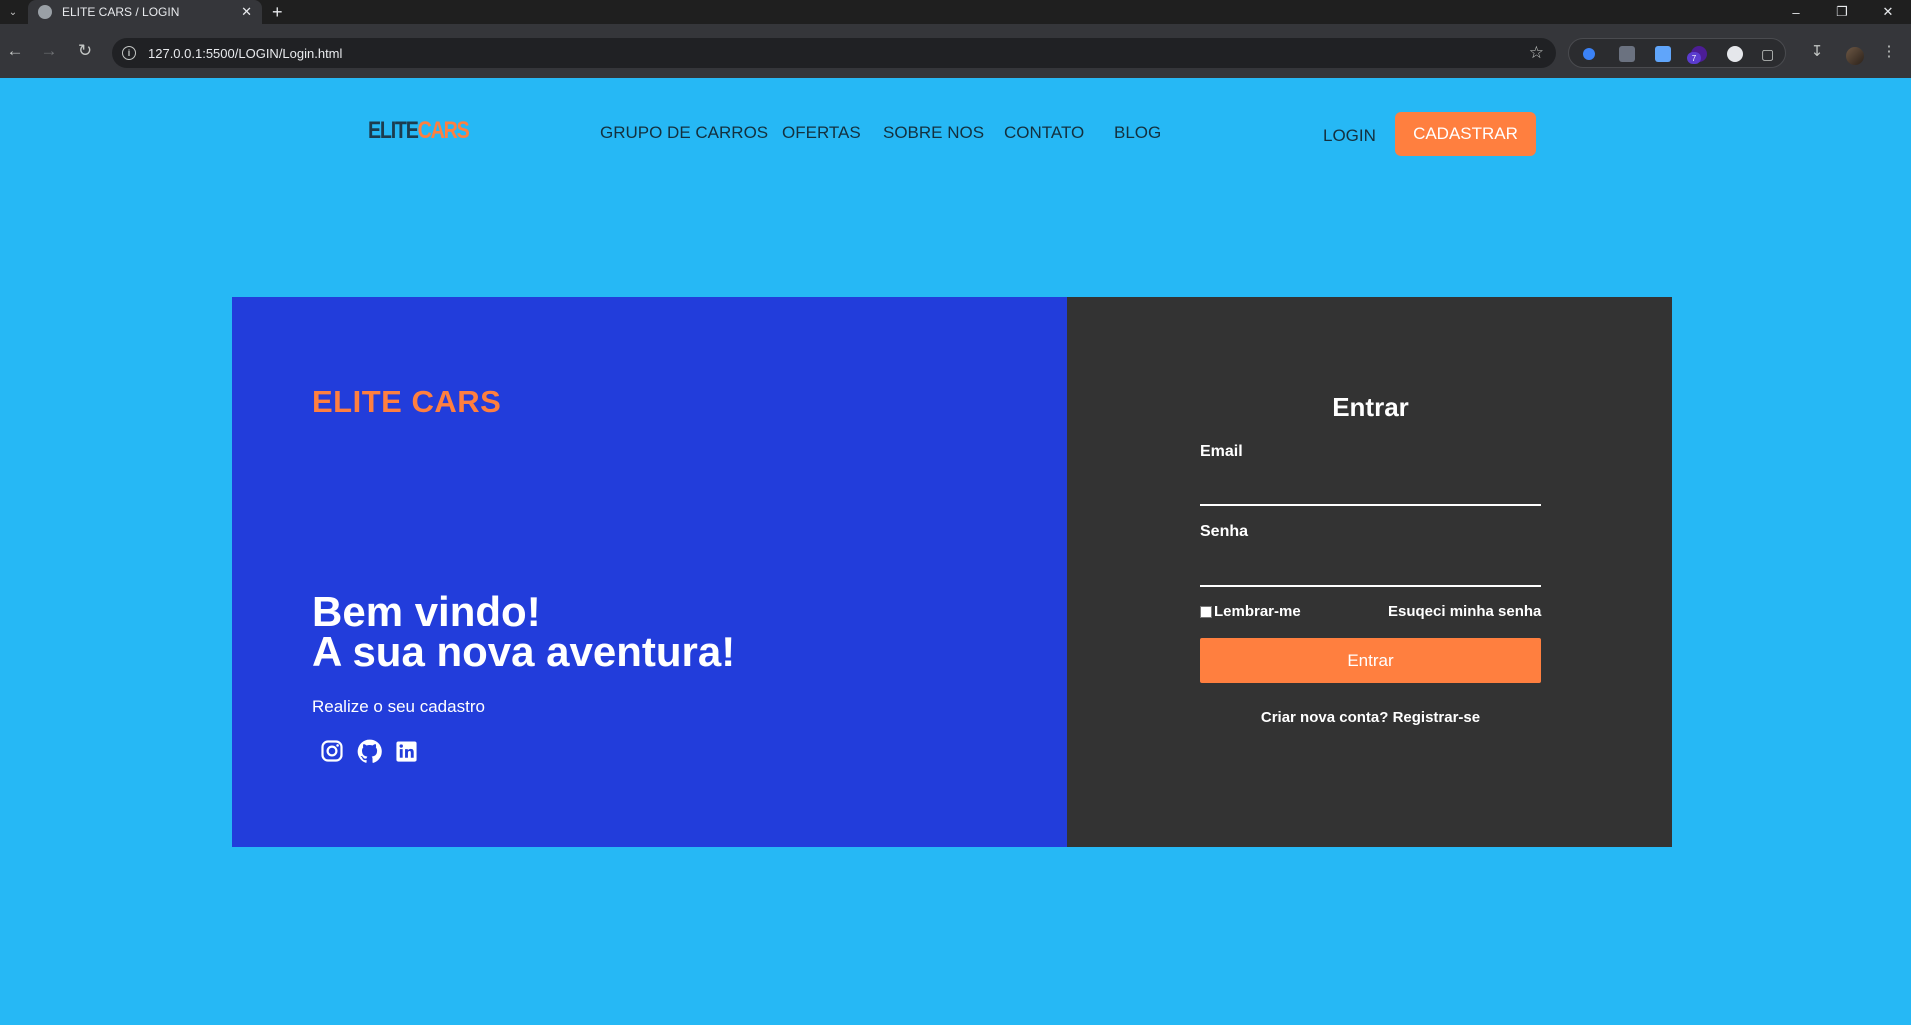 The image size is (1911, 1025). What do you see at coordinates (1536, 53) in the screenshot?
I see `star-icon: ☆` at bounding box center [1536, 53].